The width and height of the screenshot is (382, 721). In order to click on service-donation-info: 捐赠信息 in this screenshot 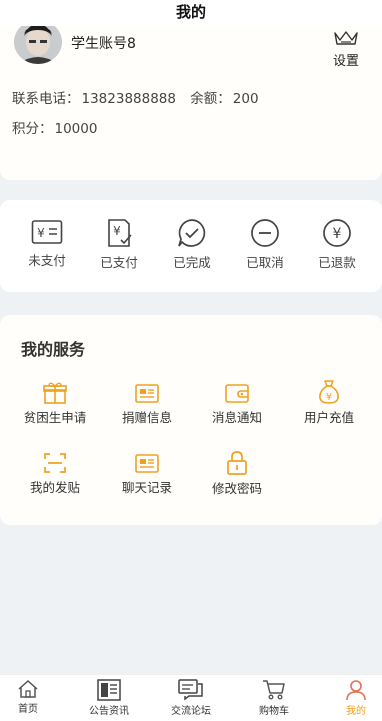, I will do `click(147, 403)`.